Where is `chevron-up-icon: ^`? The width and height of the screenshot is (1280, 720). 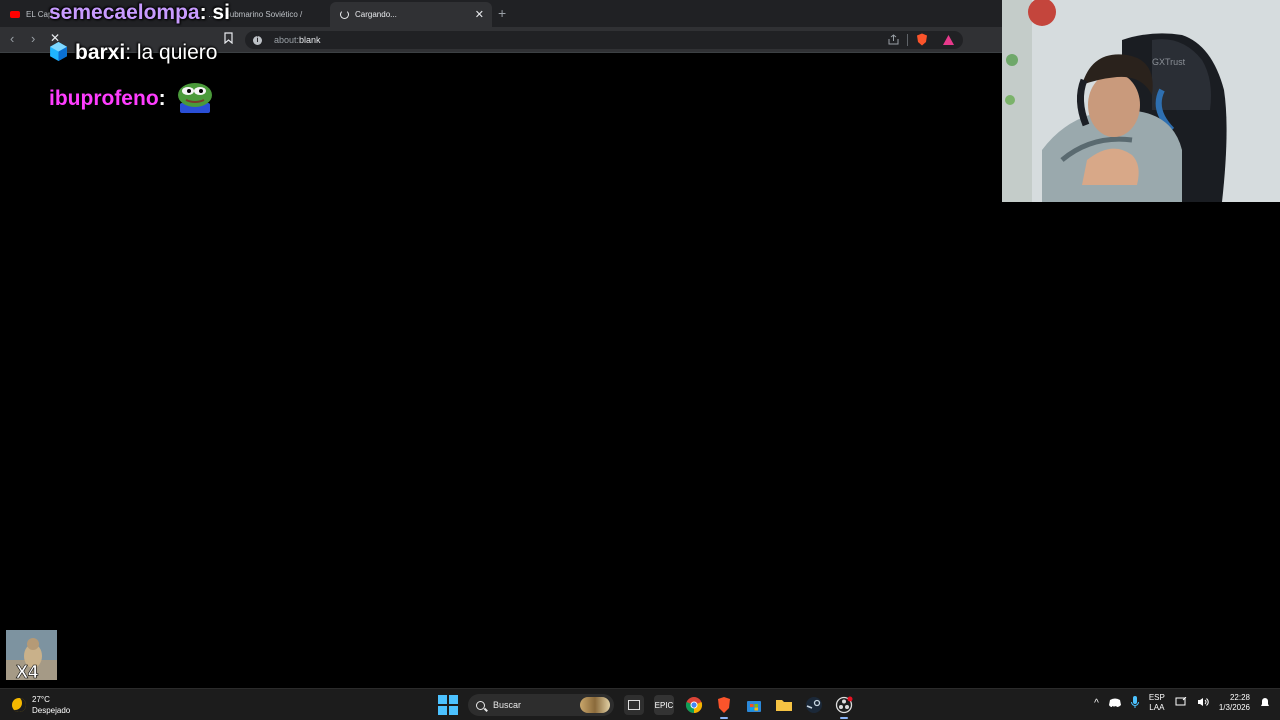
chevron-up-icon: ^ is located at coordinates (1096, 703).